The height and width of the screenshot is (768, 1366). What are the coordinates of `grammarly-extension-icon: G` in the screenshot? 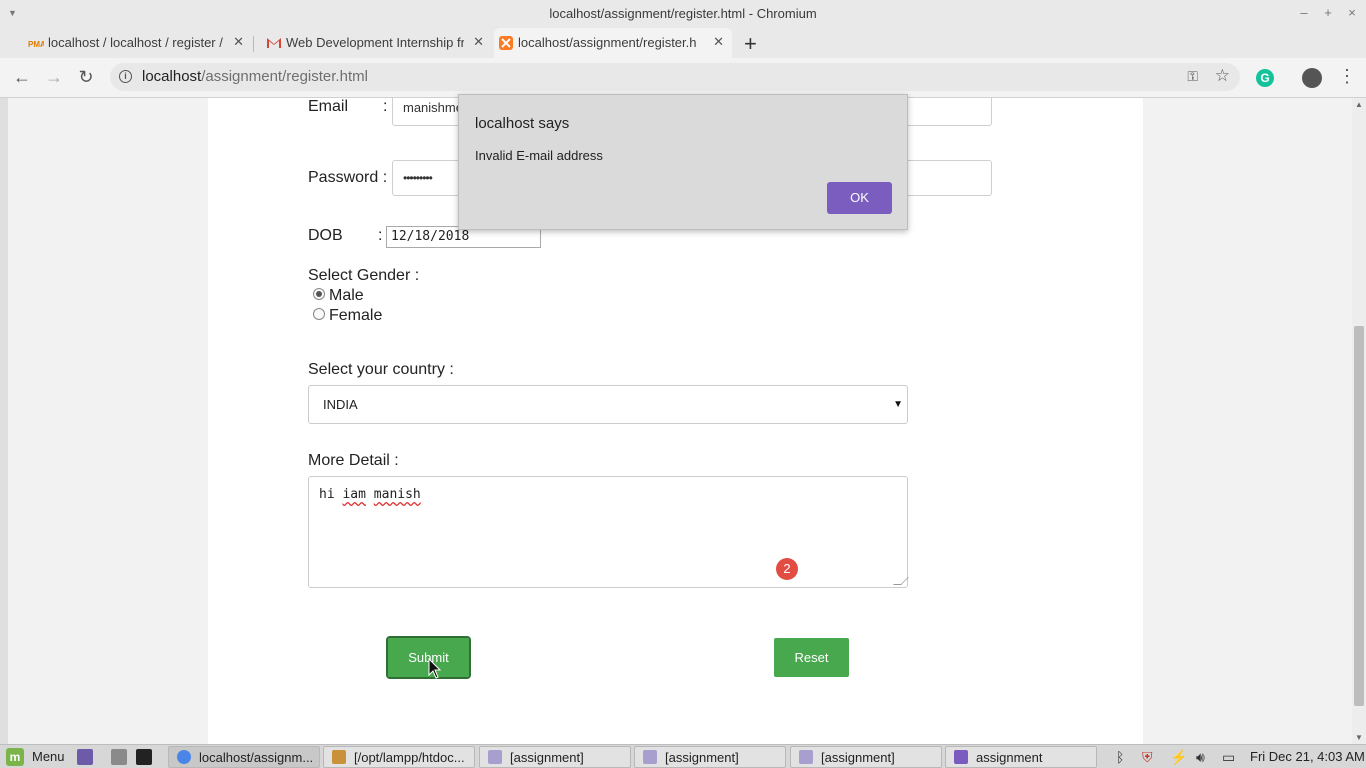 It's located at (1265, 78).